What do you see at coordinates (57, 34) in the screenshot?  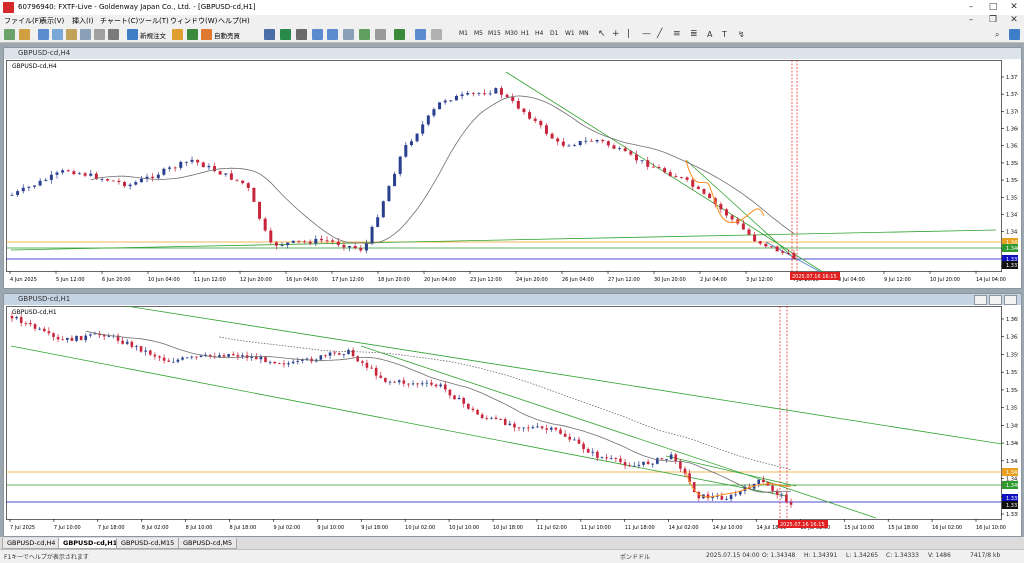 I see `data-window-icon` at bounding box center [57, 34].